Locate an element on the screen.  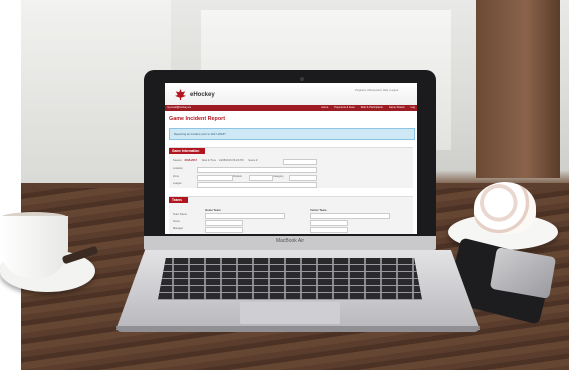
zone-select is located at coordinates (215, 178).